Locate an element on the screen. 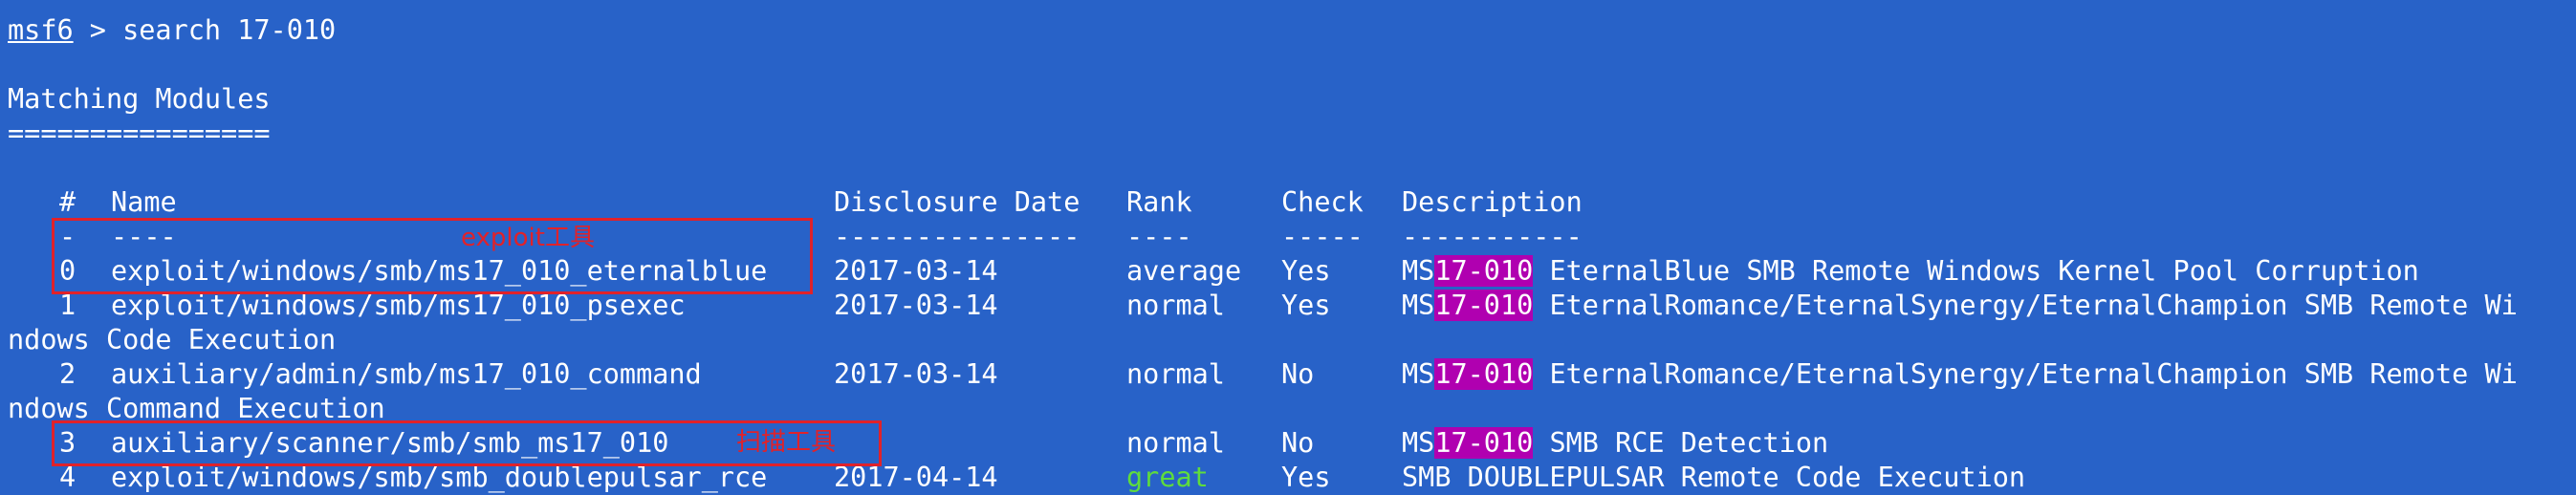  rank: great is located at coordinates (1167, 477).